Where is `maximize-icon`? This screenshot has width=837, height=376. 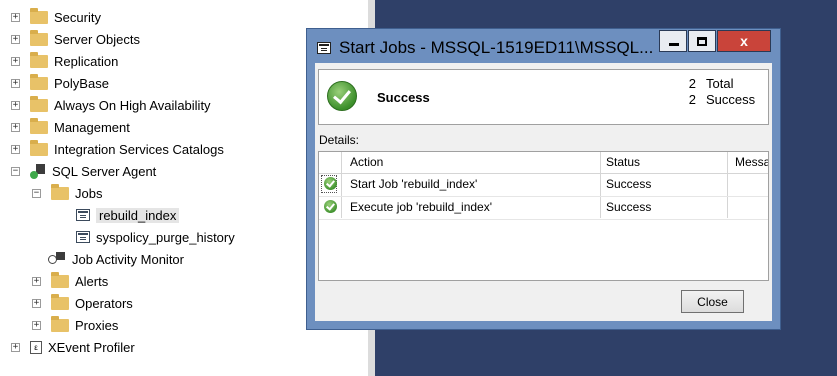
maximize-icon is located at coordinates (702, 41).